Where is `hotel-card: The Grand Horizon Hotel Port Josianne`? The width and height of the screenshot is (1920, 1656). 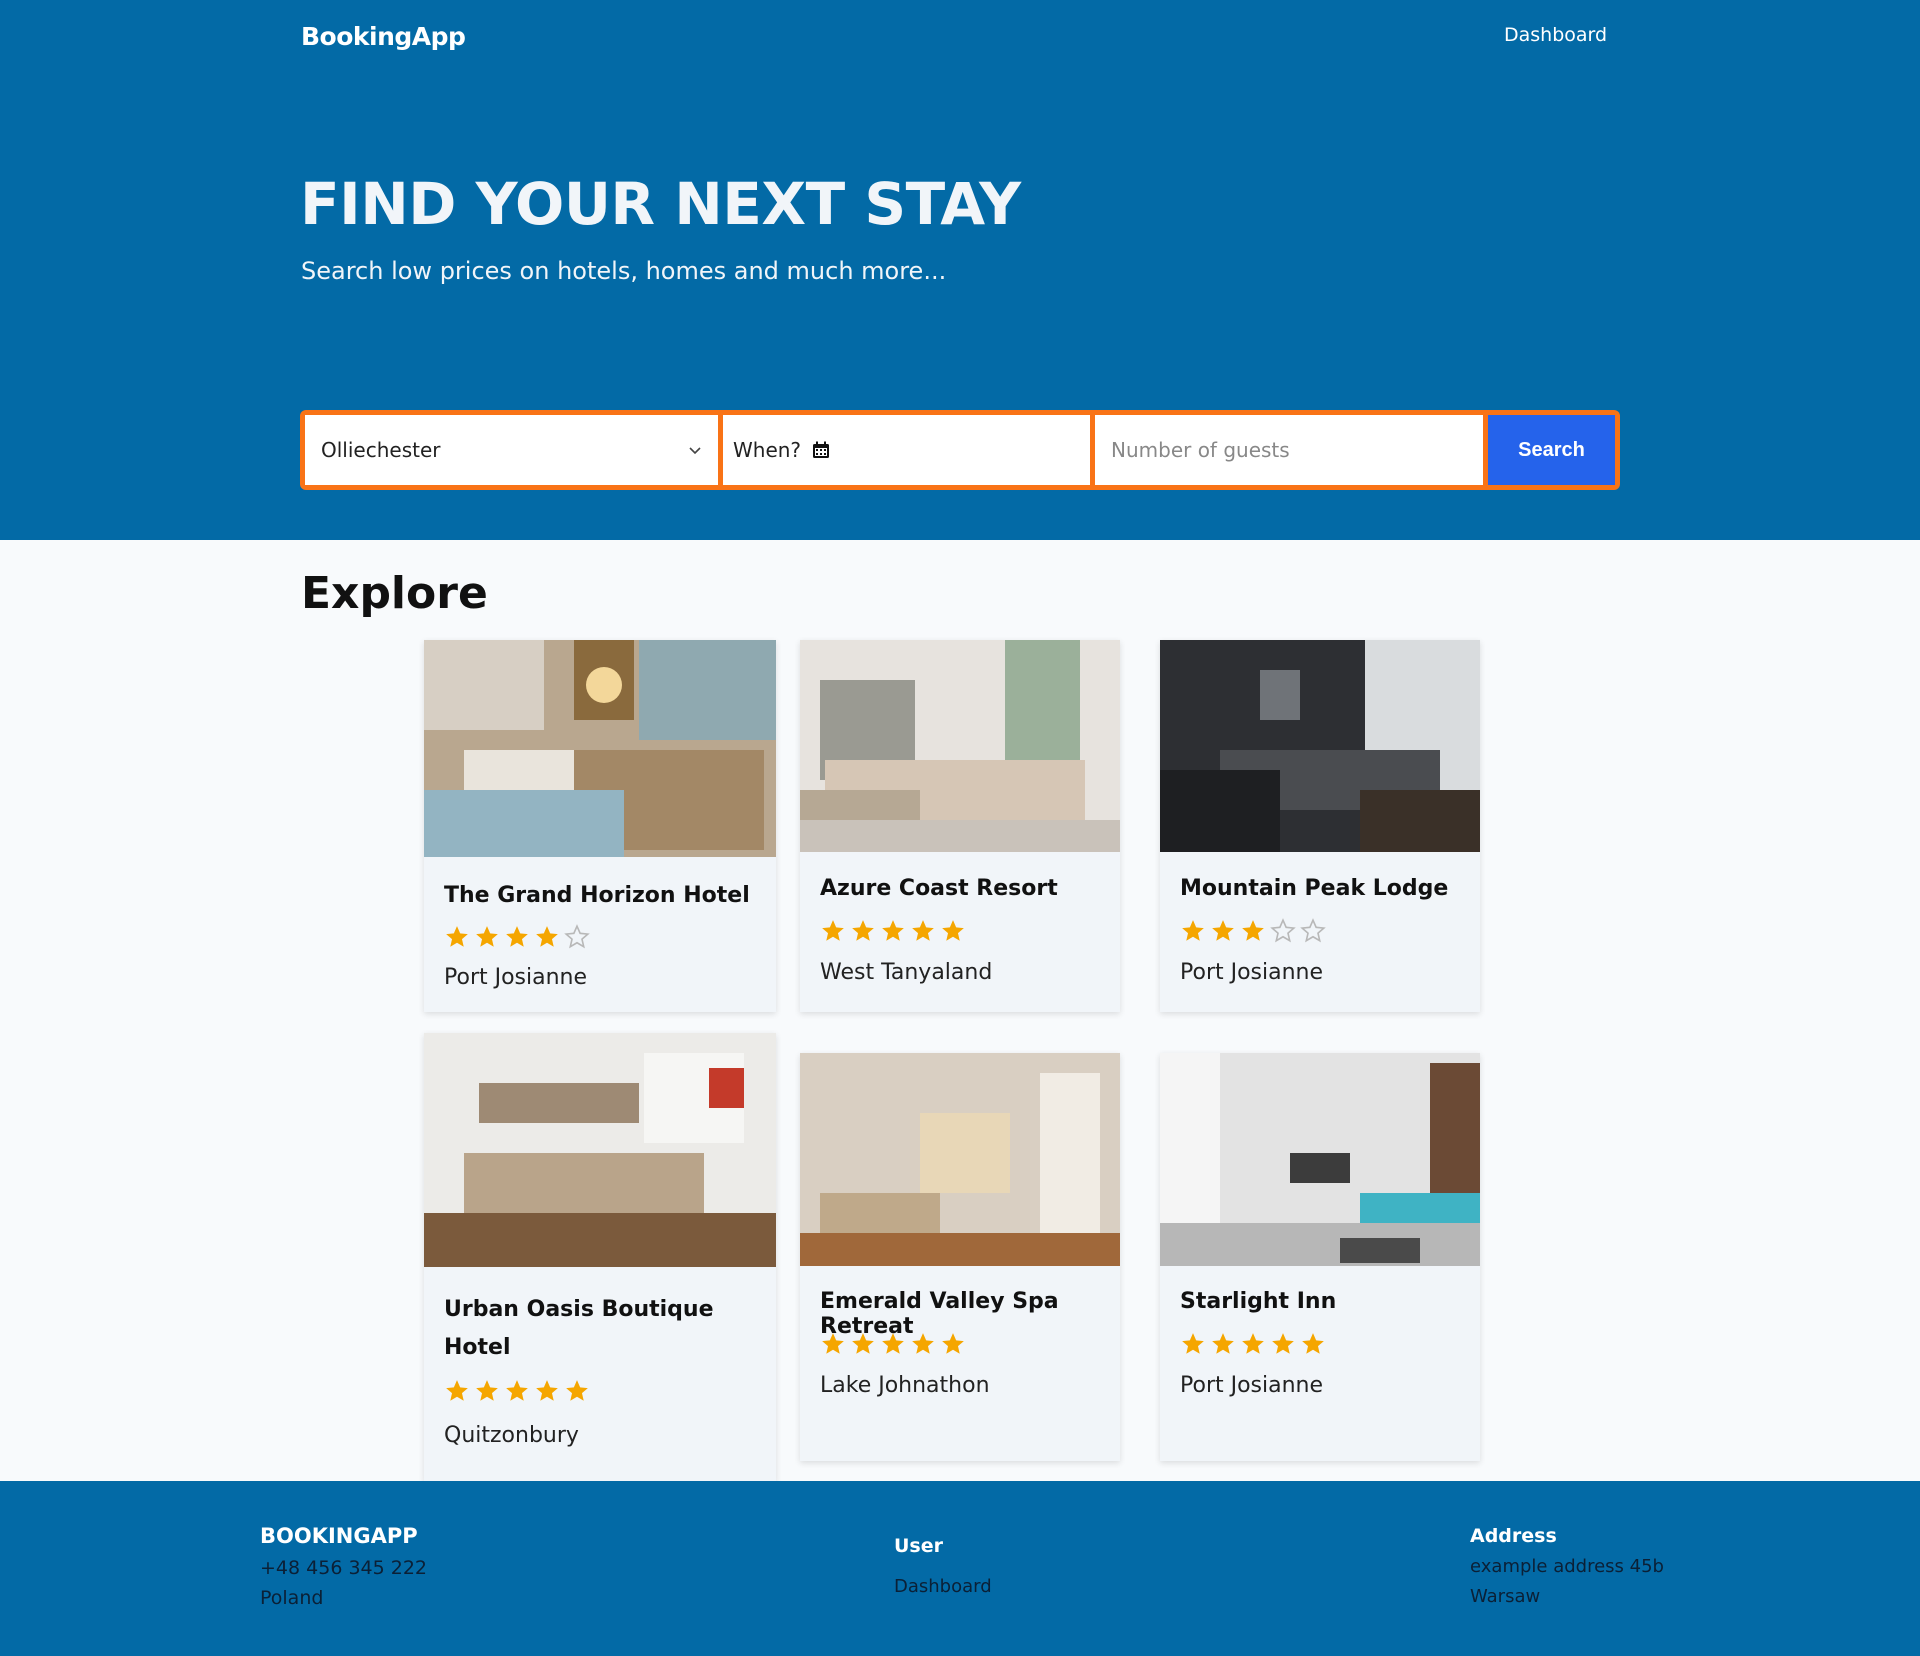
hotel-card: The Grand Horizon Hotel Port Josianne is located at coordinates (600, 826).